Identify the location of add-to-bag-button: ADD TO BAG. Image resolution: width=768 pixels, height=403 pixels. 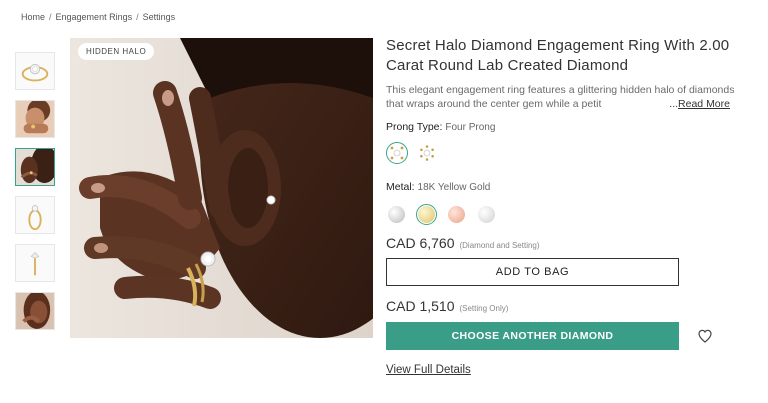
(532, 272).